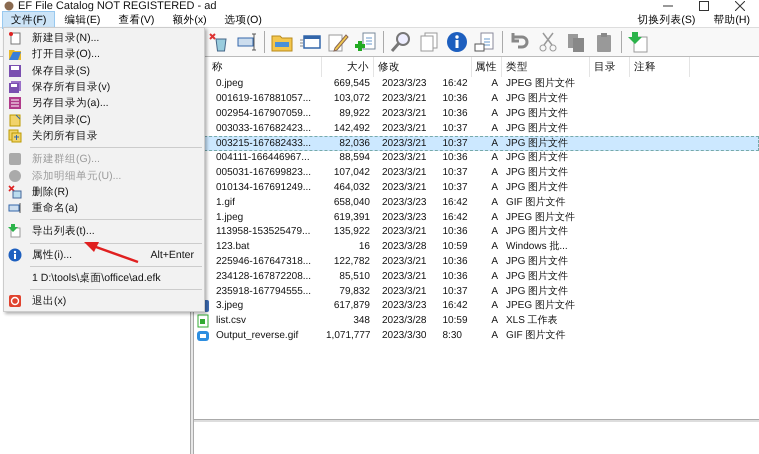 Image resolution: width=759 pixels, height=454 pixels. I want to click on file-size: 85,510, so click(354, 277).